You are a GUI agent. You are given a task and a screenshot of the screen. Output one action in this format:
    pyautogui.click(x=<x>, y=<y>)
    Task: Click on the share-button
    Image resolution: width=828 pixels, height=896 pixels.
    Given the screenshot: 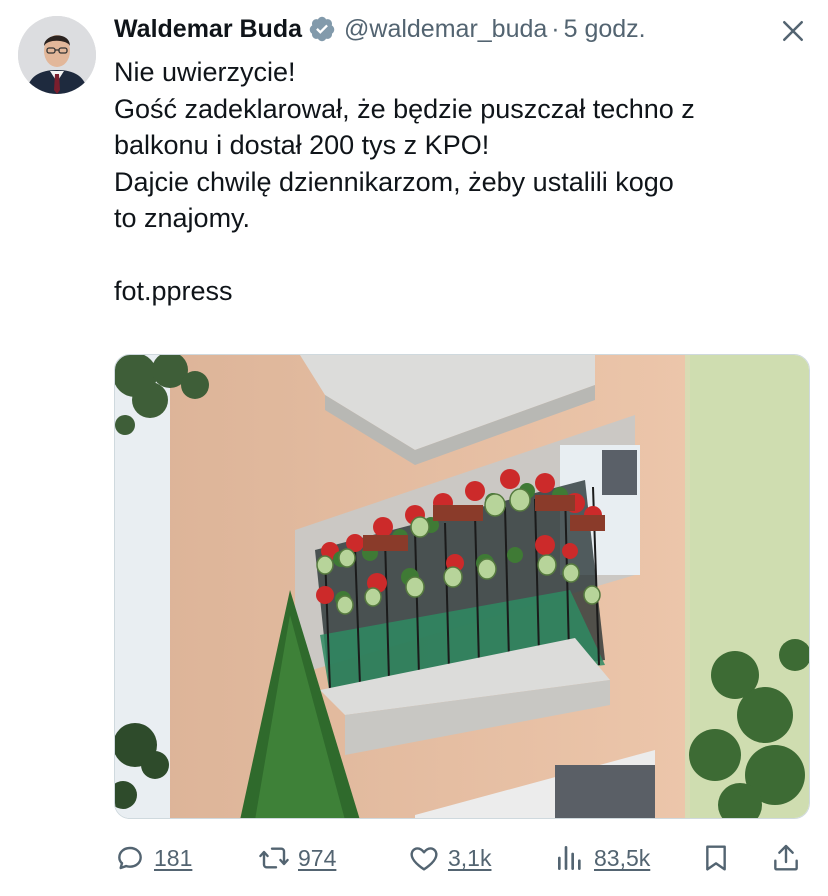 What is the action you would take?
    pyautogui.click(x=786, y=858)
    